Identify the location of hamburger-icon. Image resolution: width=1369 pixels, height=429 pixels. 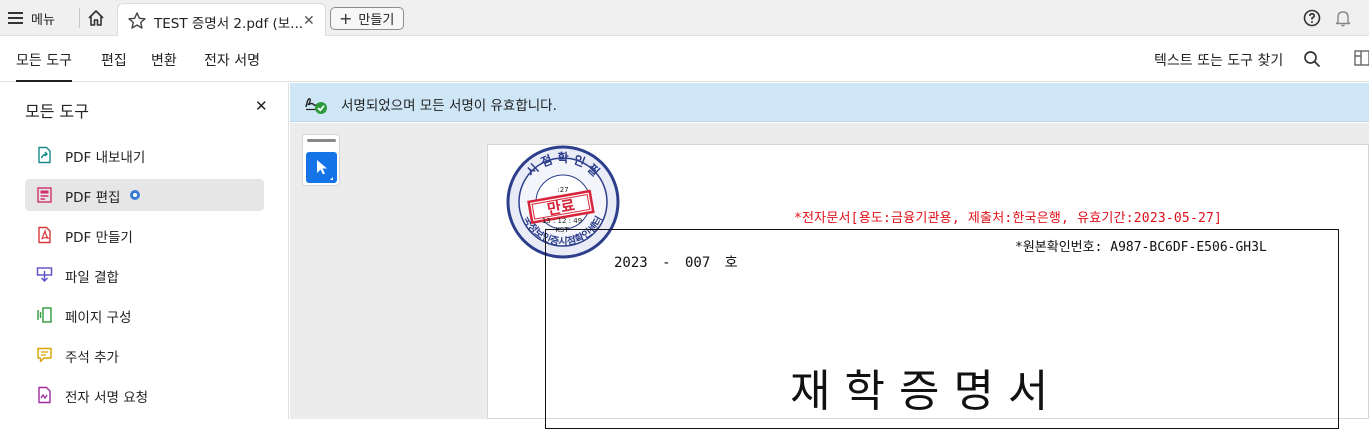
(15, 18).